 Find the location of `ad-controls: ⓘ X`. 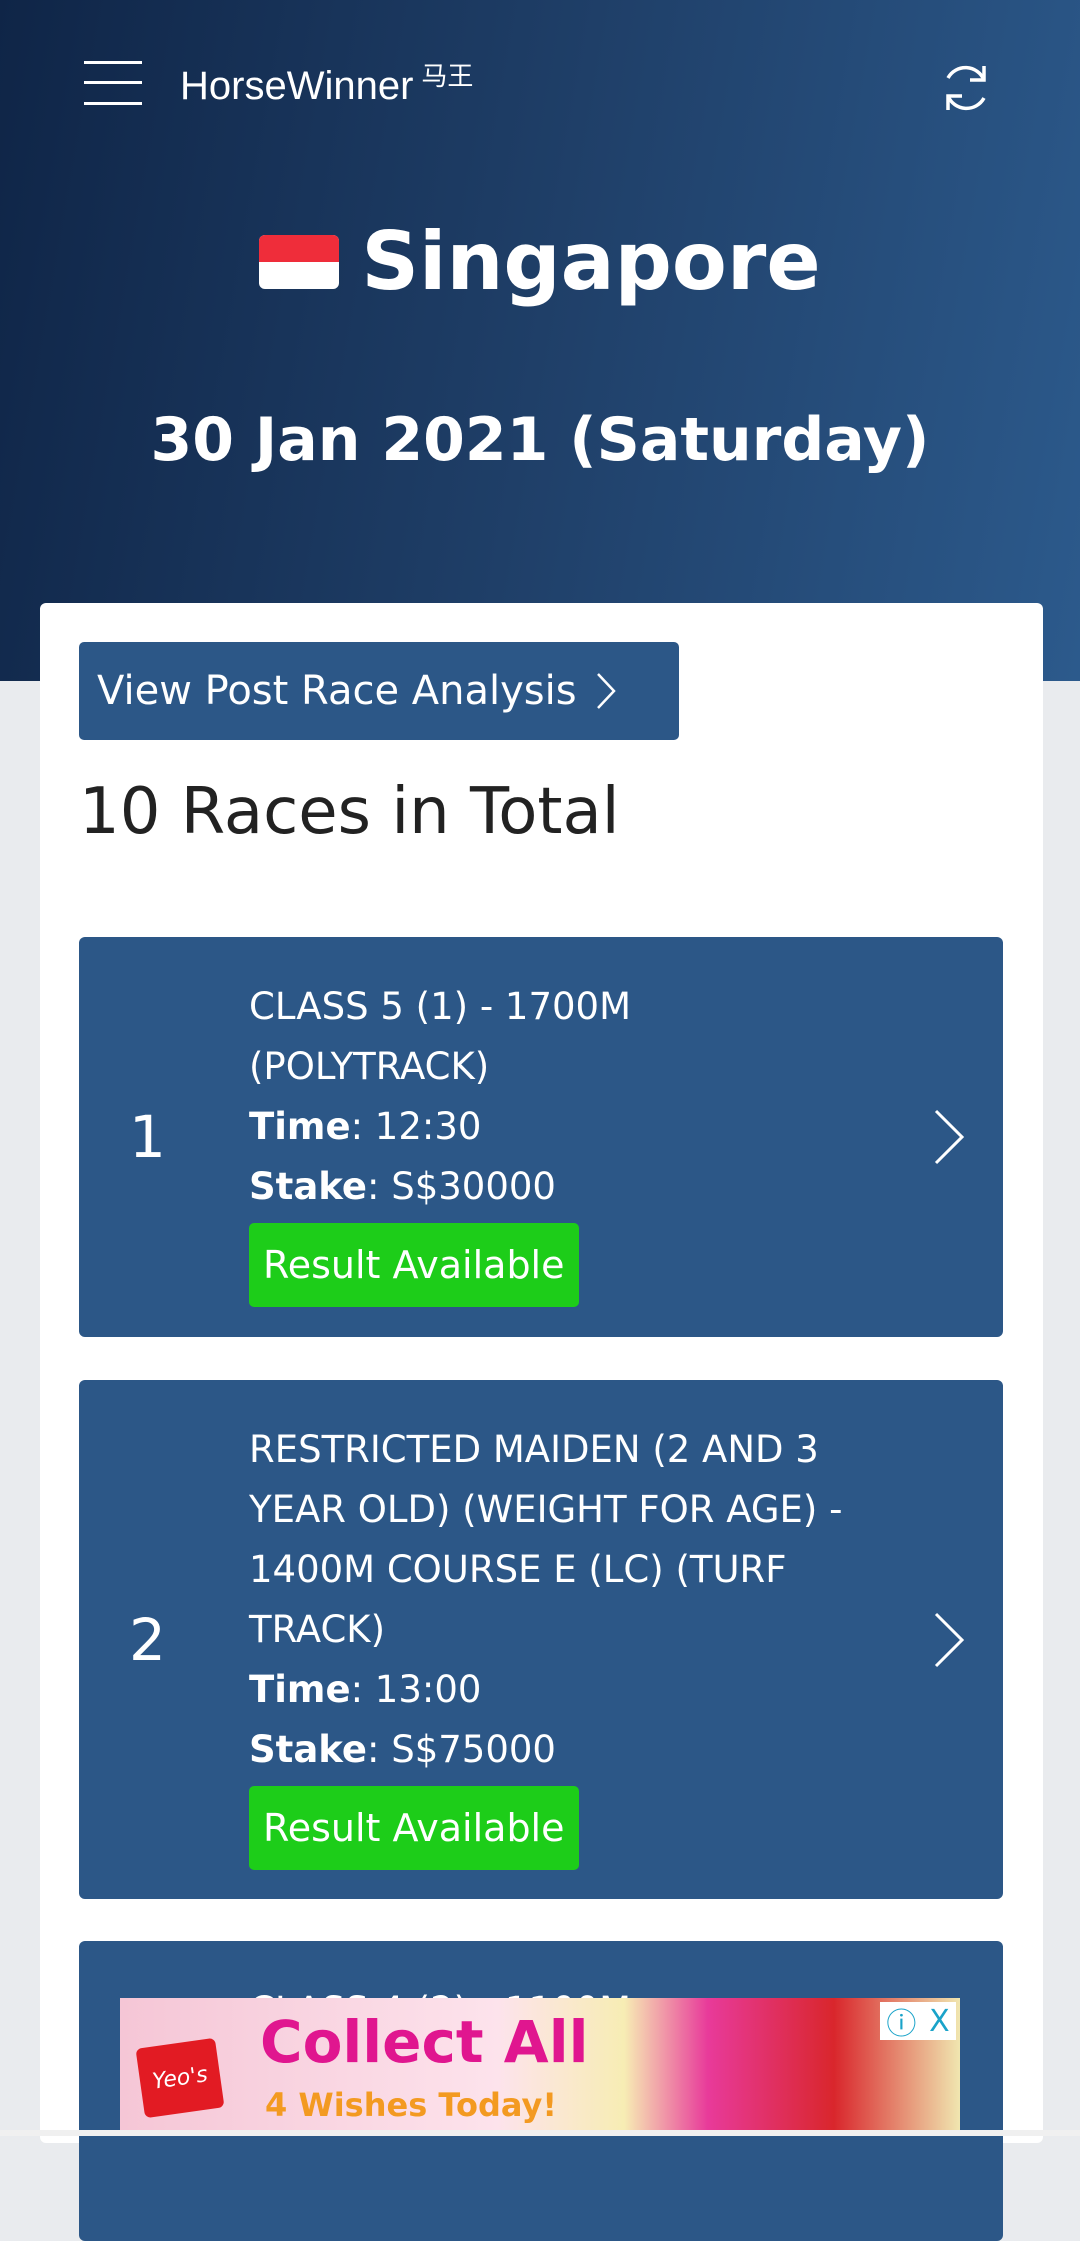

ad-controls: ⓘ X is located at coordinates (918, 2021).